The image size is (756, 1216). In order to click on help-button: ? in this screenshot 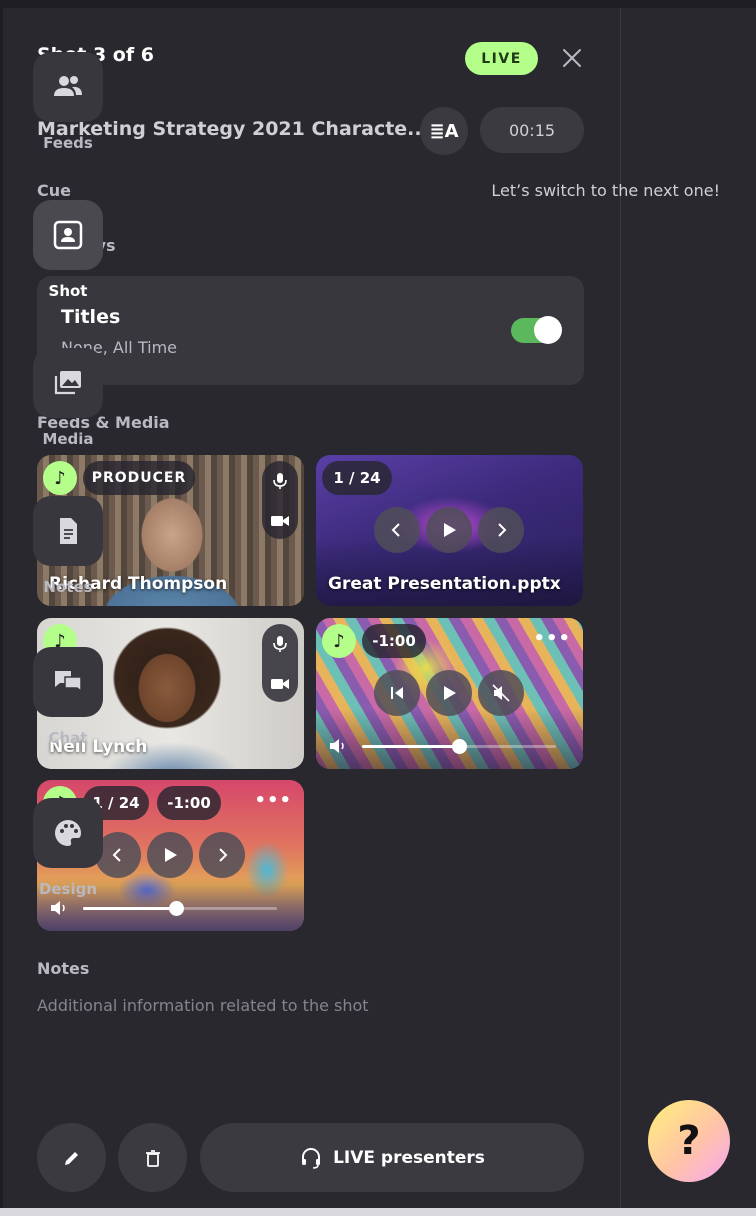, I will do `click(689, 1141)`.